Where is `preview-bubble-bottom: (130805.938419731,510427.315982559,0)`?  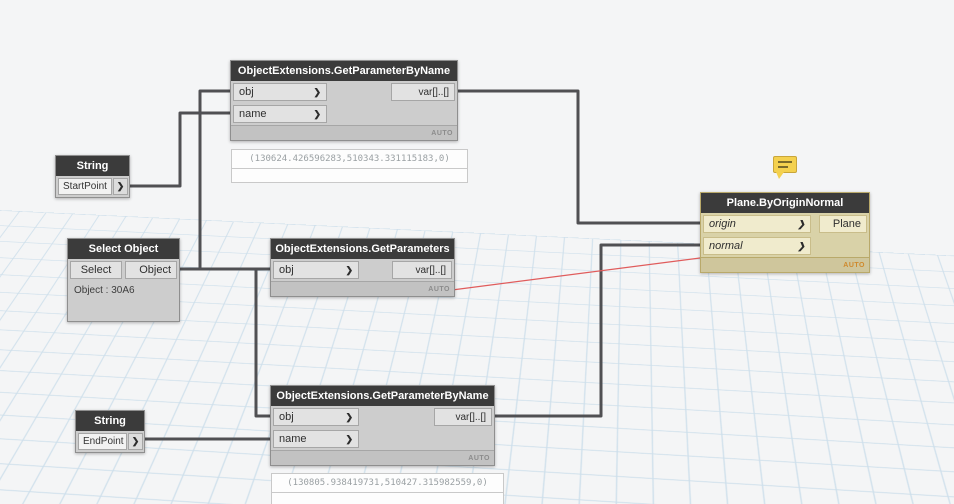
preview-bubble-bottom: (130805.938419731,510427.315982559,0) is located at coordinates (387, 488).